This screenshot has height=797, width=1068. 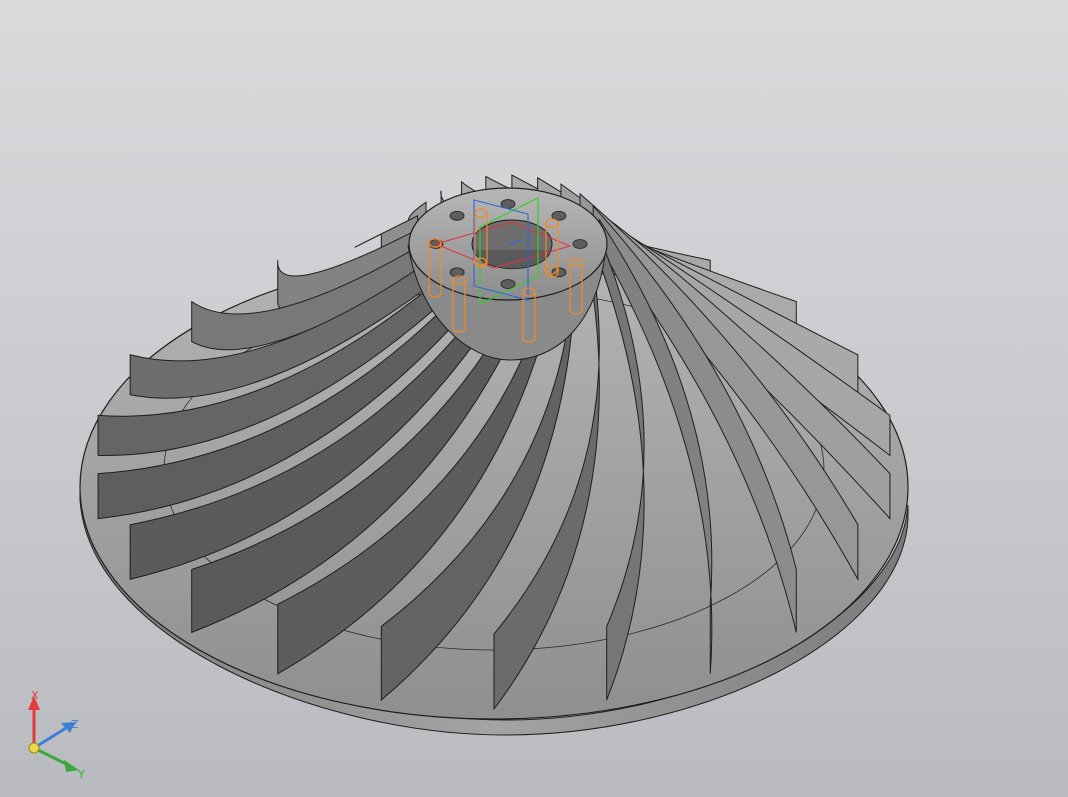 I want to click on triad-y-label: Y, so click(x=81, y=774).